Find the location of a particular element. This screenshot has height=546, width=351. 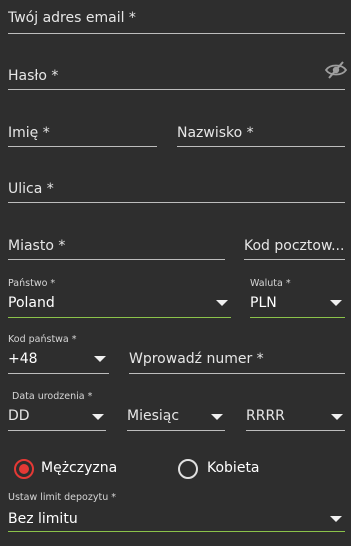

radio-dot is located at coordinates (24, 469).